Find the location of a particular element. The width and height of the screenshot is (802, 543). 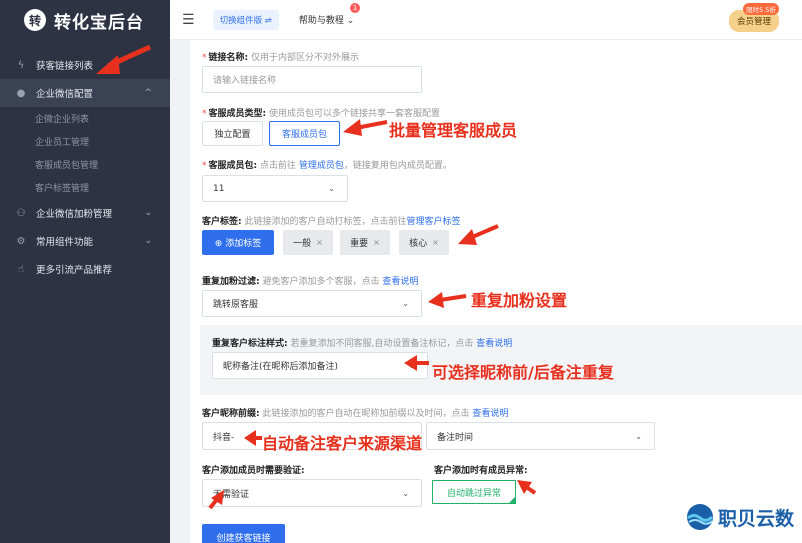

member-button: 会员管理 限时5.5折 is located at coordinates (753, 17).